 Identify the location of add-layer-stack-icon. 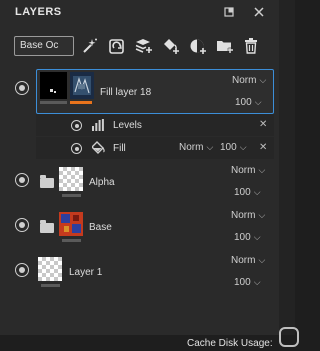
(144, 46).